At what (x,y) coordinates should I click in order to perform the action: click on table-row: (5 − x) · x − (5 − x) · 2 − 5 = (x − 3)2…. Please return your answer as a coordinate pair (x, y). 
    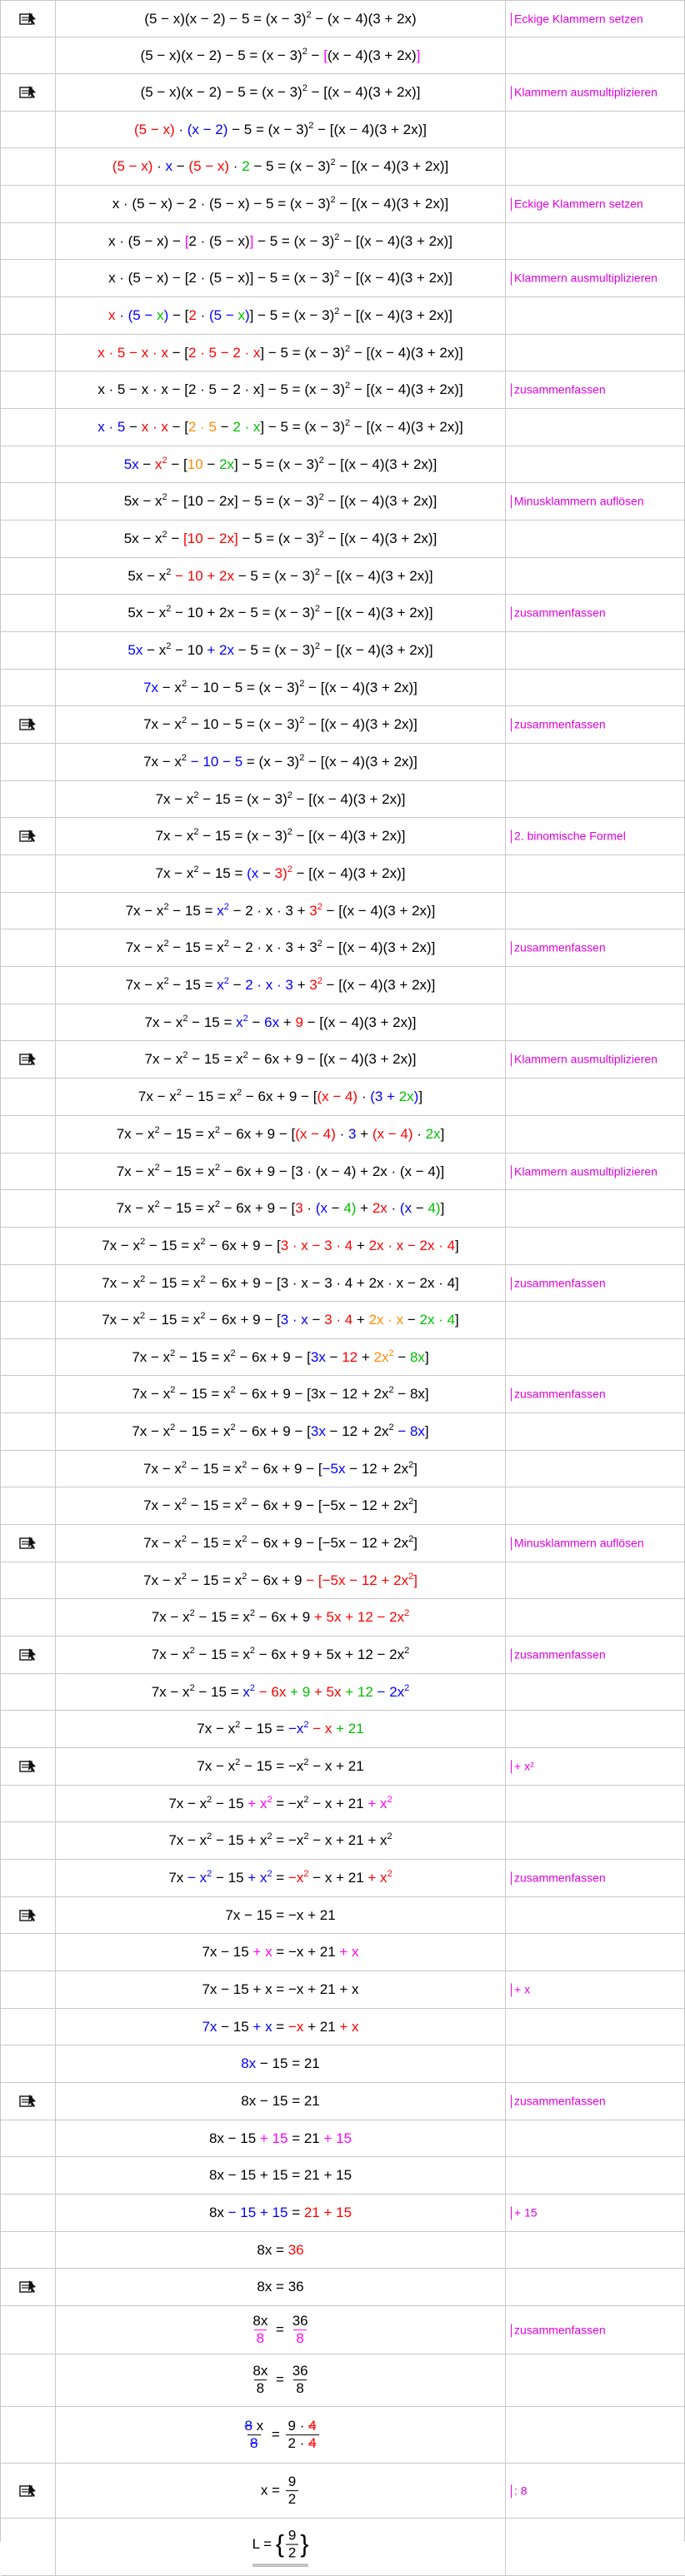
    Looking at the image, I should click on (343, 166).